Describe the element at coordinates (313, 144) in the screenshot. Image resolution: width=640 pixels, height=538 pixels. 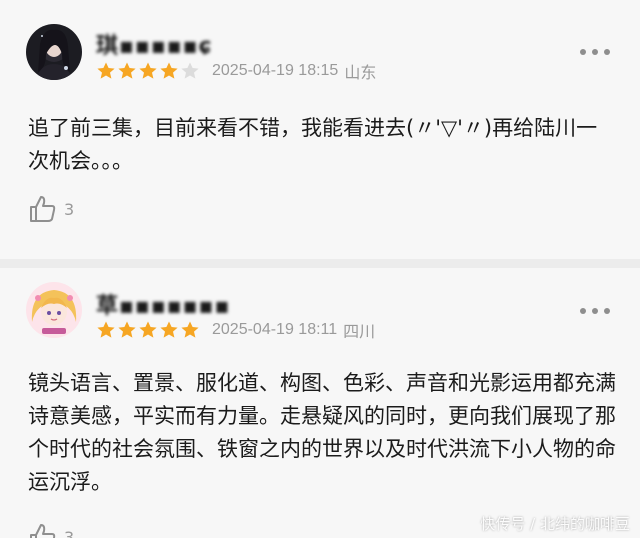
I see `review-text: 追了前三集，目前来看不错，我能看进去(〃'▽'〃)再给陆川一次机会。。。` at that location.